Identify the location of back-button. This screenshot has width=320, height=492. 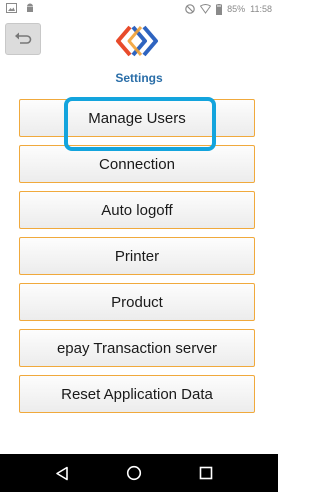
(23, 39).